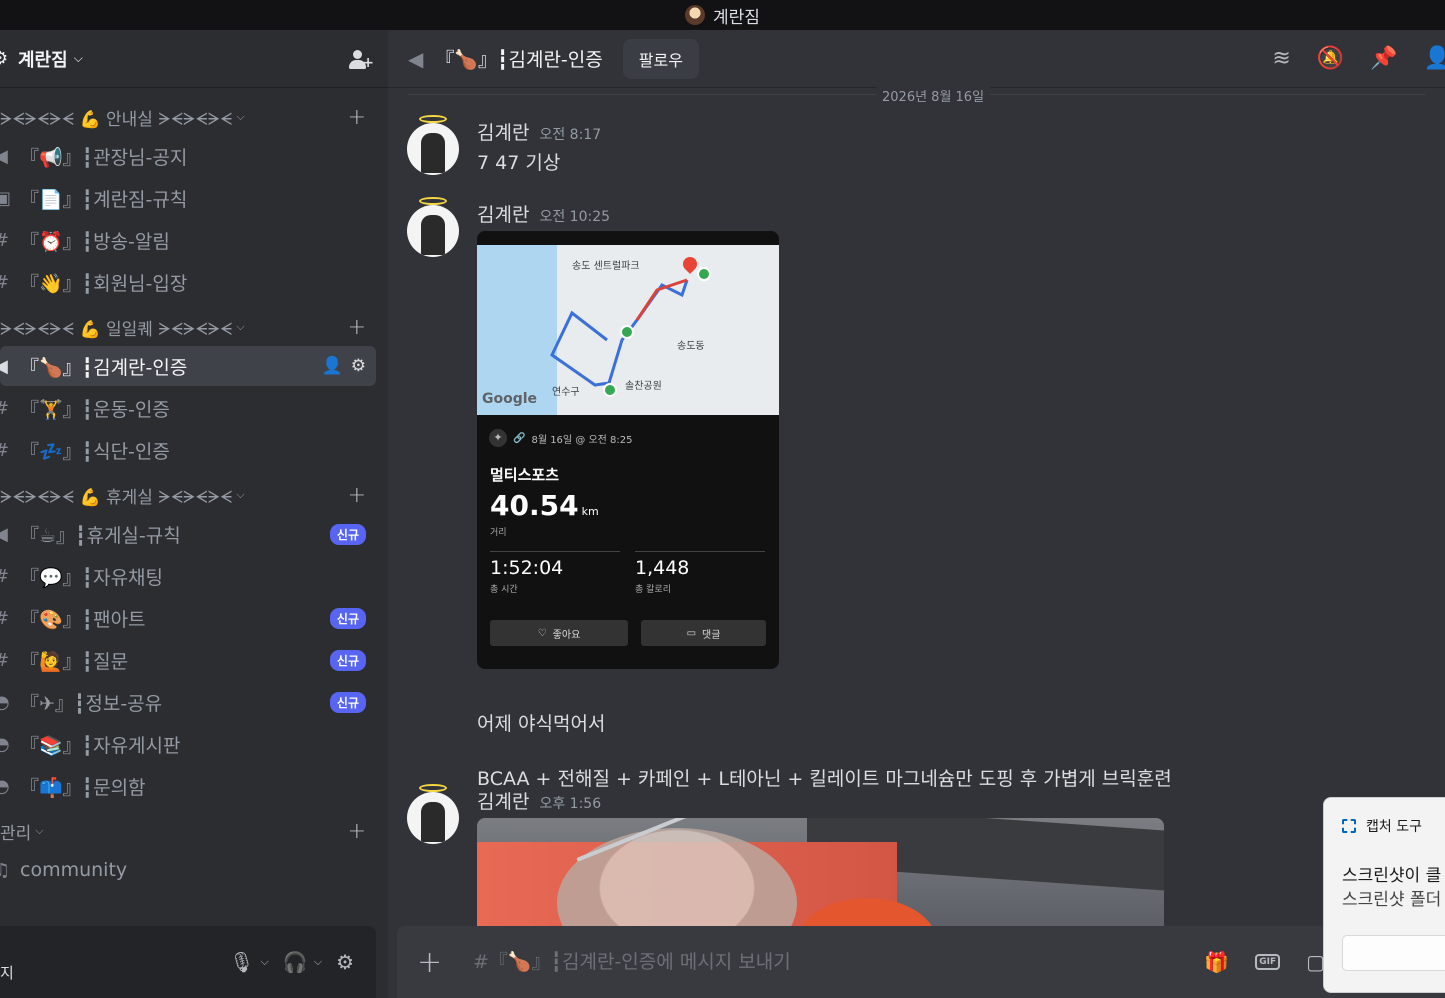  I want to click on channel-item: #『🙋』┇질문신규, so click(188, 660).